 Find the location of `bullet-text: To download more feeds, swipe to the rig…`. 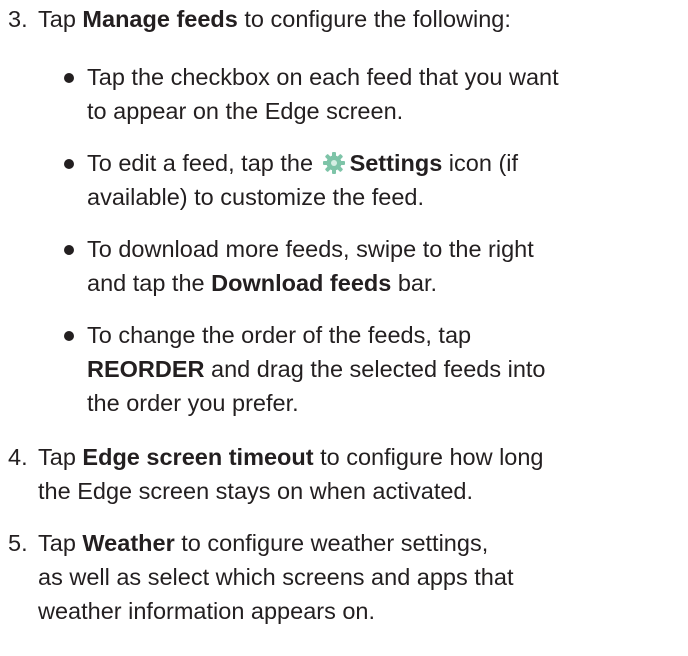

bullet-text: To download more feeds, swipe to the rig… is located at coordinates (382, 266).